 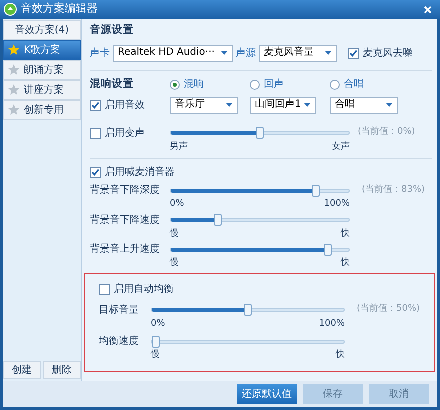 What do you see at coordinates (10, 9) in the screenshot?
I see `app-icon` at bounding box center [10, 9].